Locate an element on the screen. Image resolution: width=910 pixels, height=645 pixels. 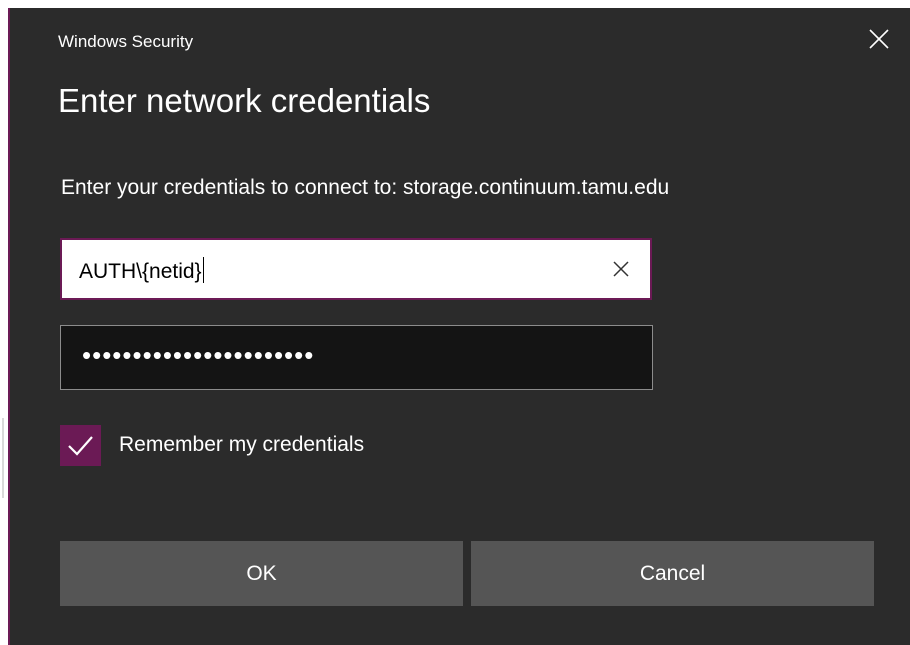
window-title: Windows Security is located at coordinates (126, 41).